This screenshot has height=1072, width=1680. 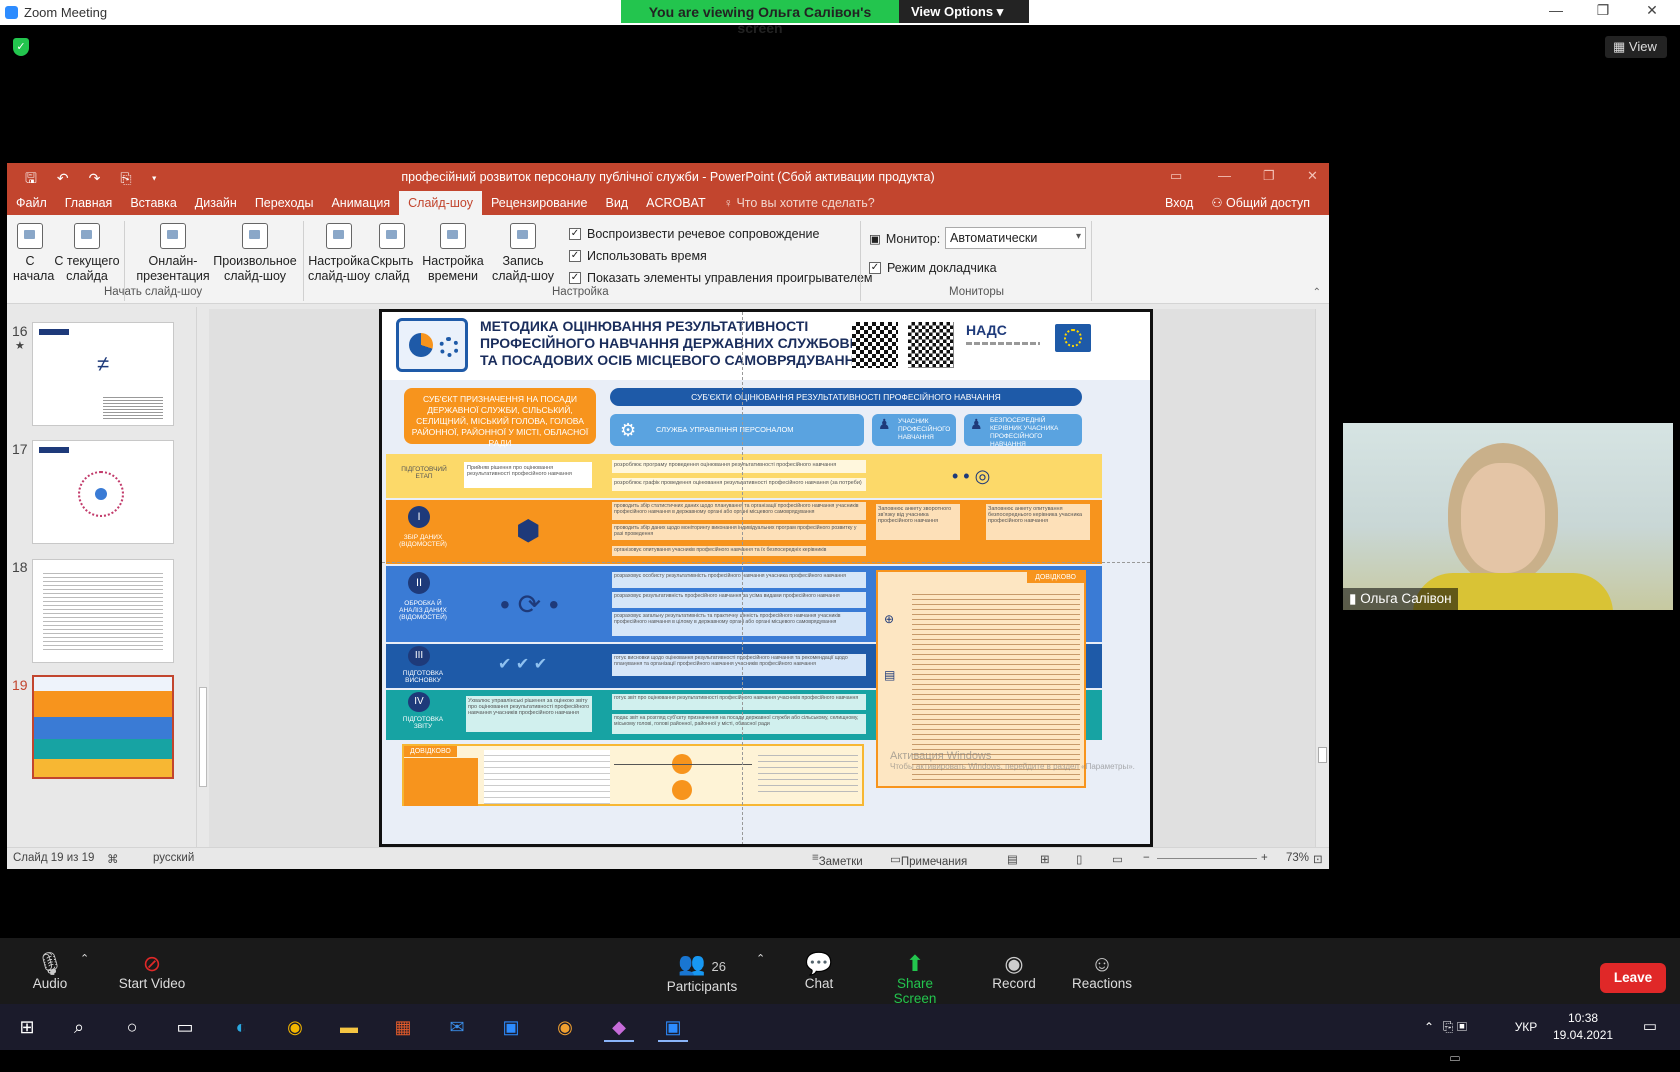 What do you see at coordinates (1260, 203) in the screenshot?
I see `share-button: ⚇ Общий доступ` at bounding box center [1260, 203].